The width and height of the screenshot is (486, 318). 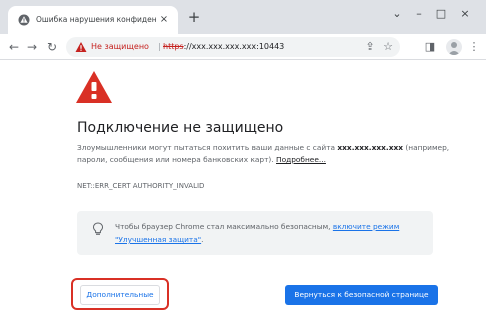 I want to click on forward-icon: →, so click(x=32, y=47).